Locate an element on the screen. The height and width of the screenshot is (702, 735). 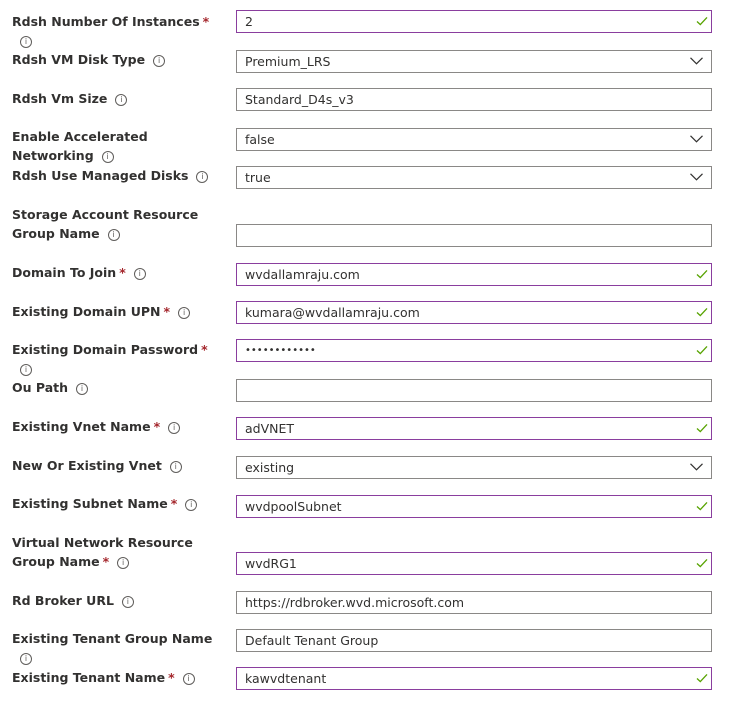
rdsh-use-managed-disks-dropdown: true is located at coordinates (474, 177).